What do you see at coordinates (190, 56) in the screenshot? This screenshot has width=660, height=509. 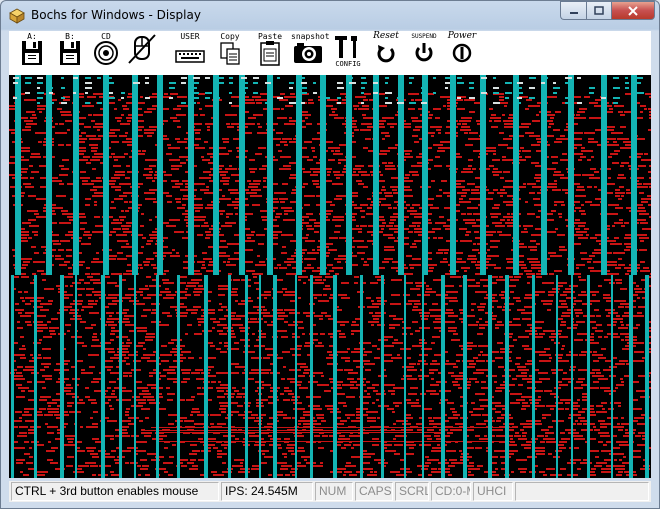 I see `keyboard-icon` at bounding box center [190, 56].